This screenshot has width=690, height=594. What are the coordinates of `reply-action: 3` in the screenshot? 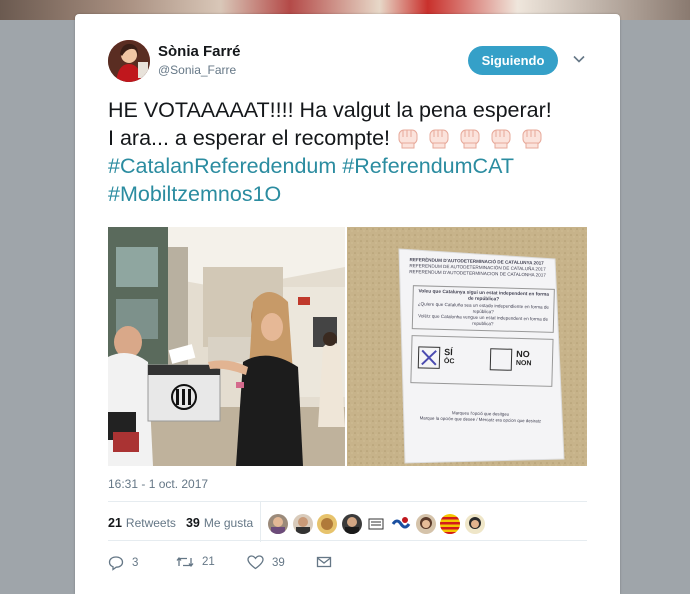 It's located at (123, 563).